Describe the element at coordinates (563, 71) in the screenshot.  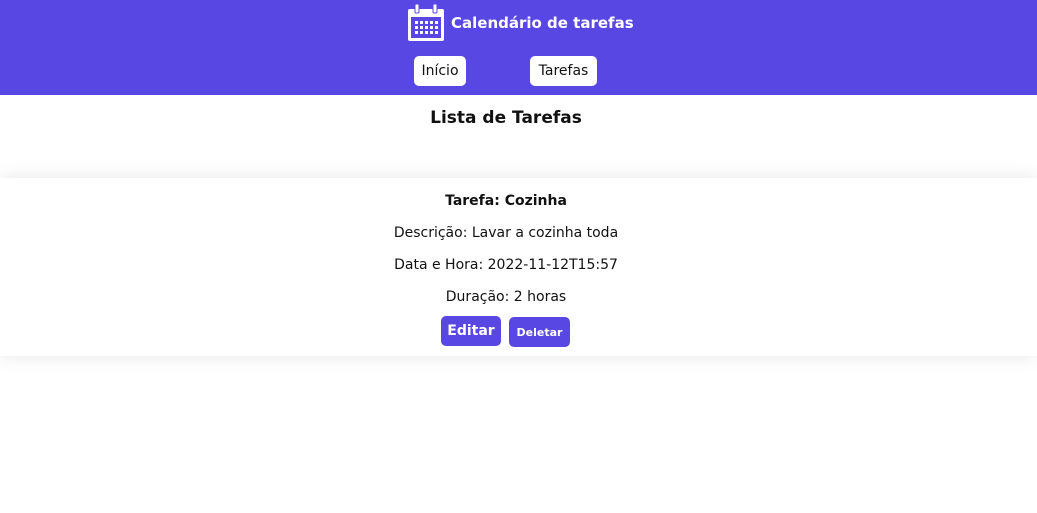
I see `nav-tarefas-button: Tarefas` at that location.